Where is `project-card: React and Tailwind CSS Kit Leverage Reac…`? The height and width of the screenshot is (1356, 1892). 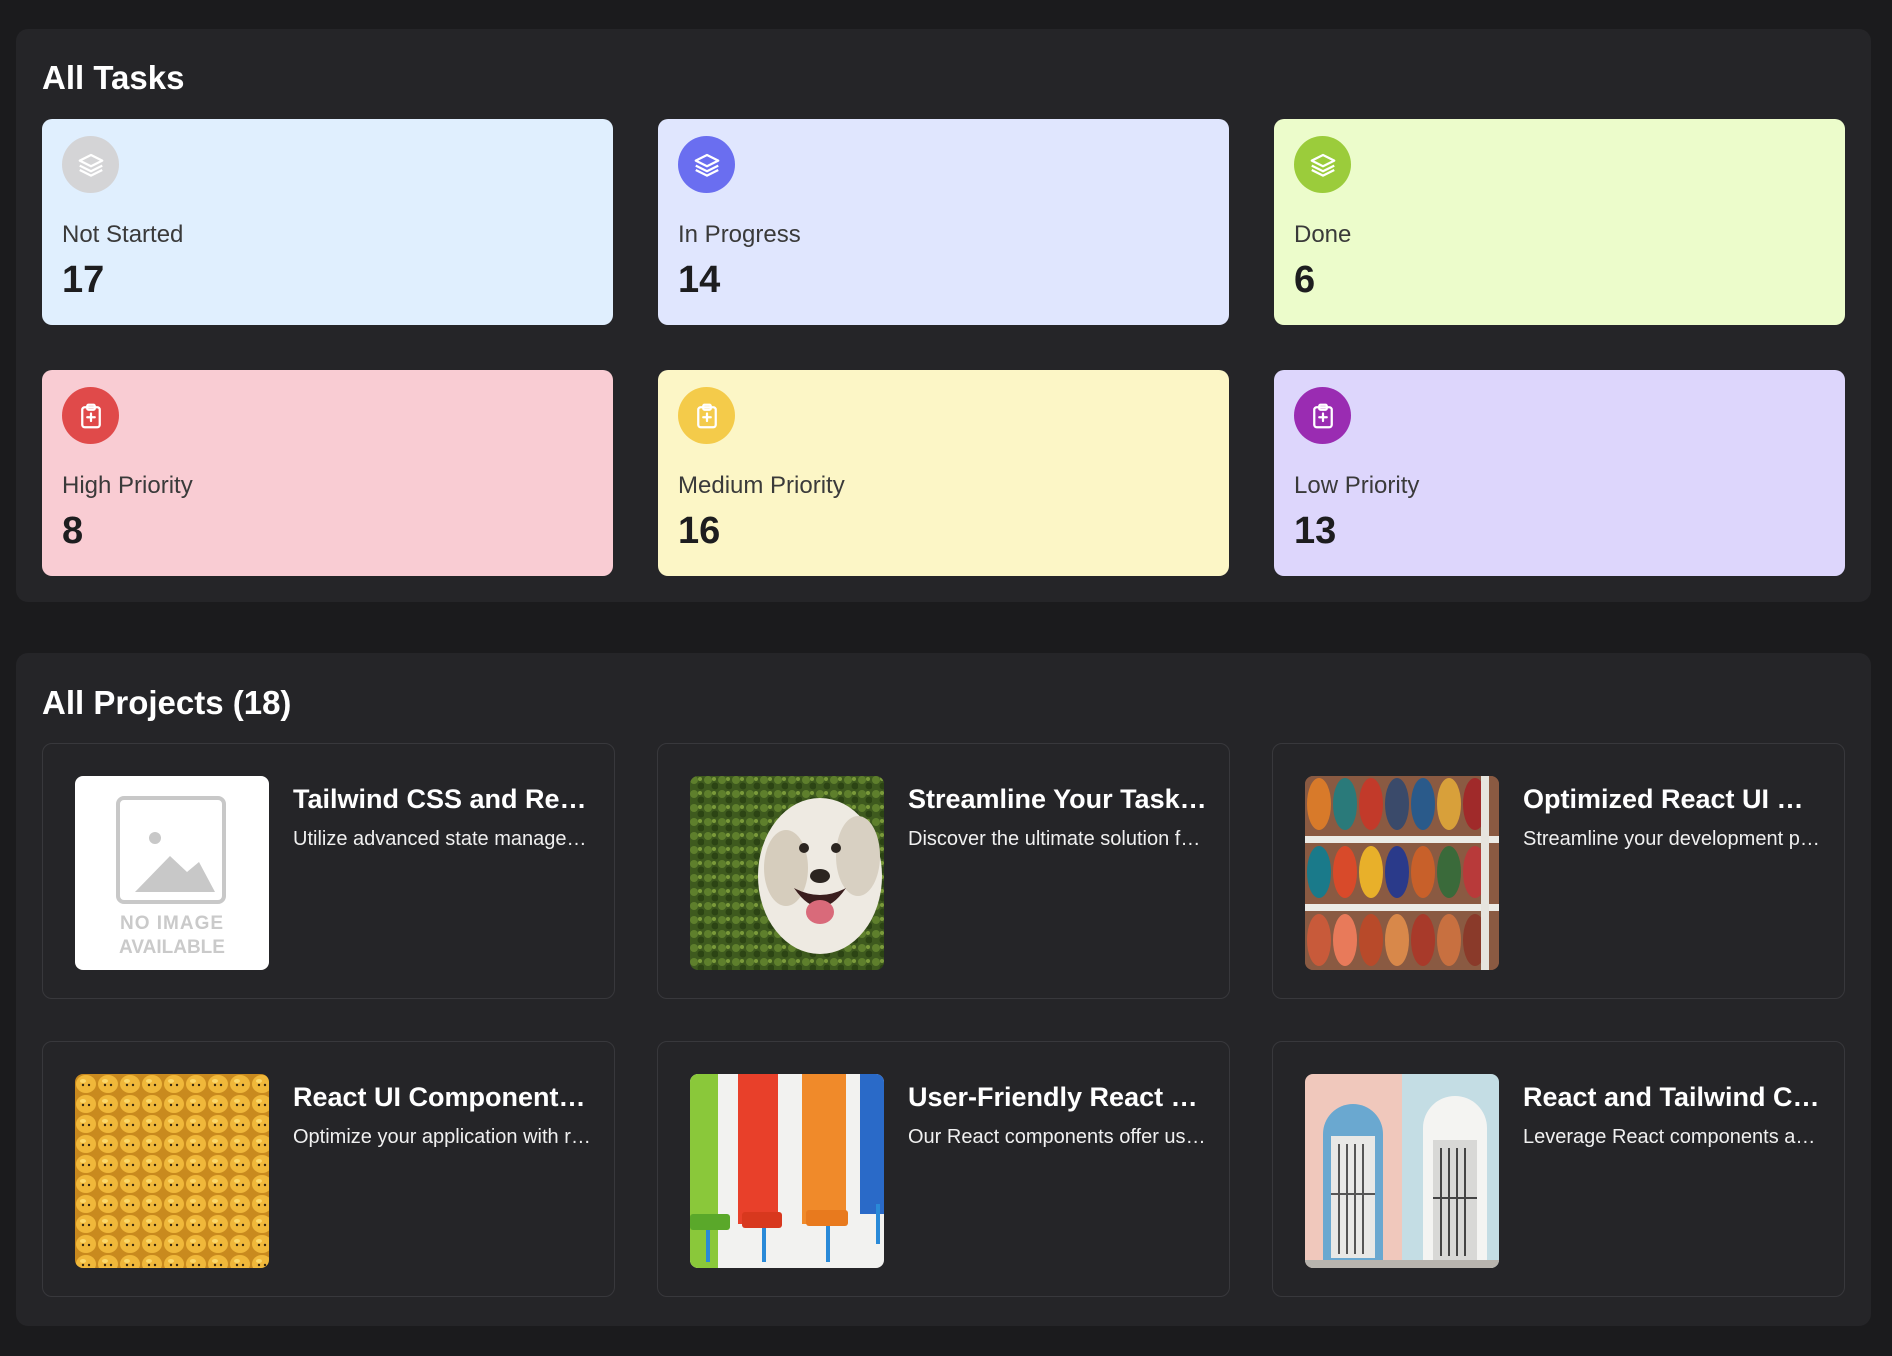
project-card: React and Tailwind CSS Kit Leverage Reac… is located at coordinates (1558, 1169).